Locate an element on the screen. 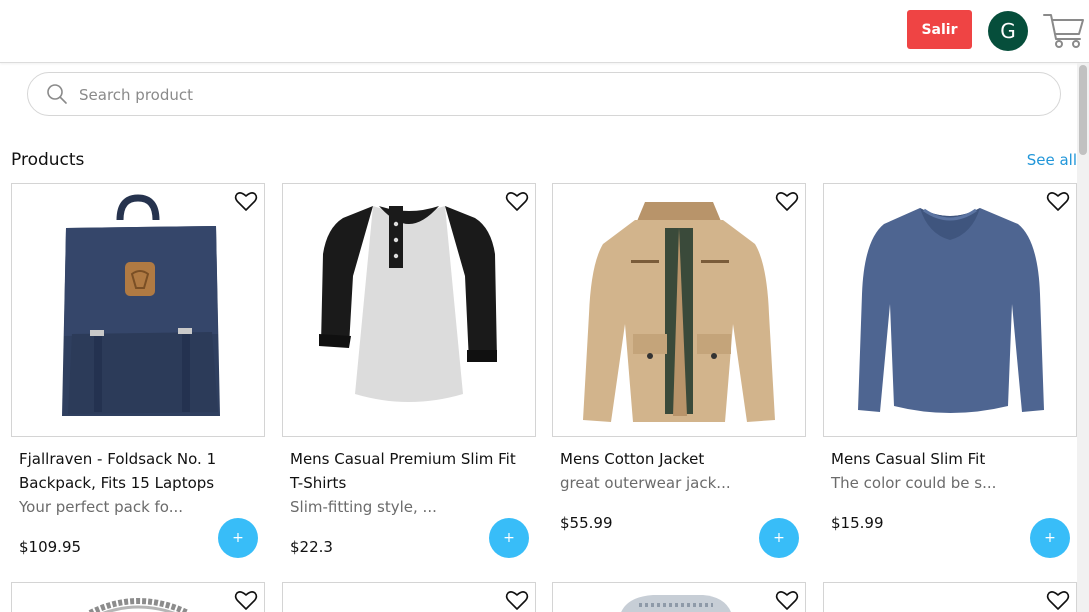 The height and width of the screenshot is (612, 1089). product-image-jacket is located at coordinates (679, 310).